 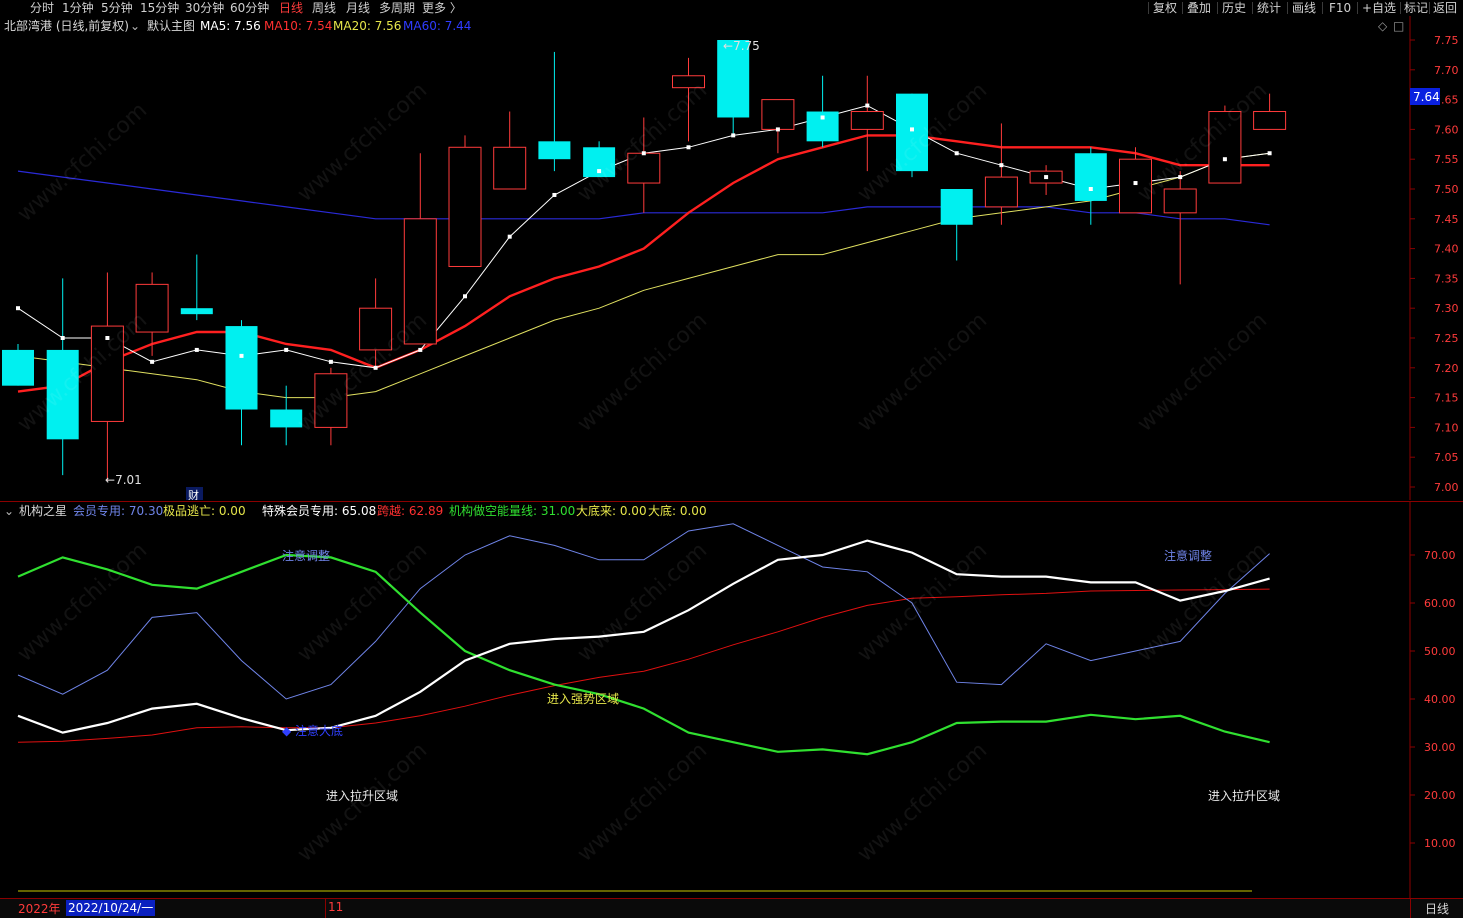 What do you see at coordinates (111, 908) in the screenshot?
I see `cursor-date-label: 2022/10/24/一` at bounding box center [111, 908].